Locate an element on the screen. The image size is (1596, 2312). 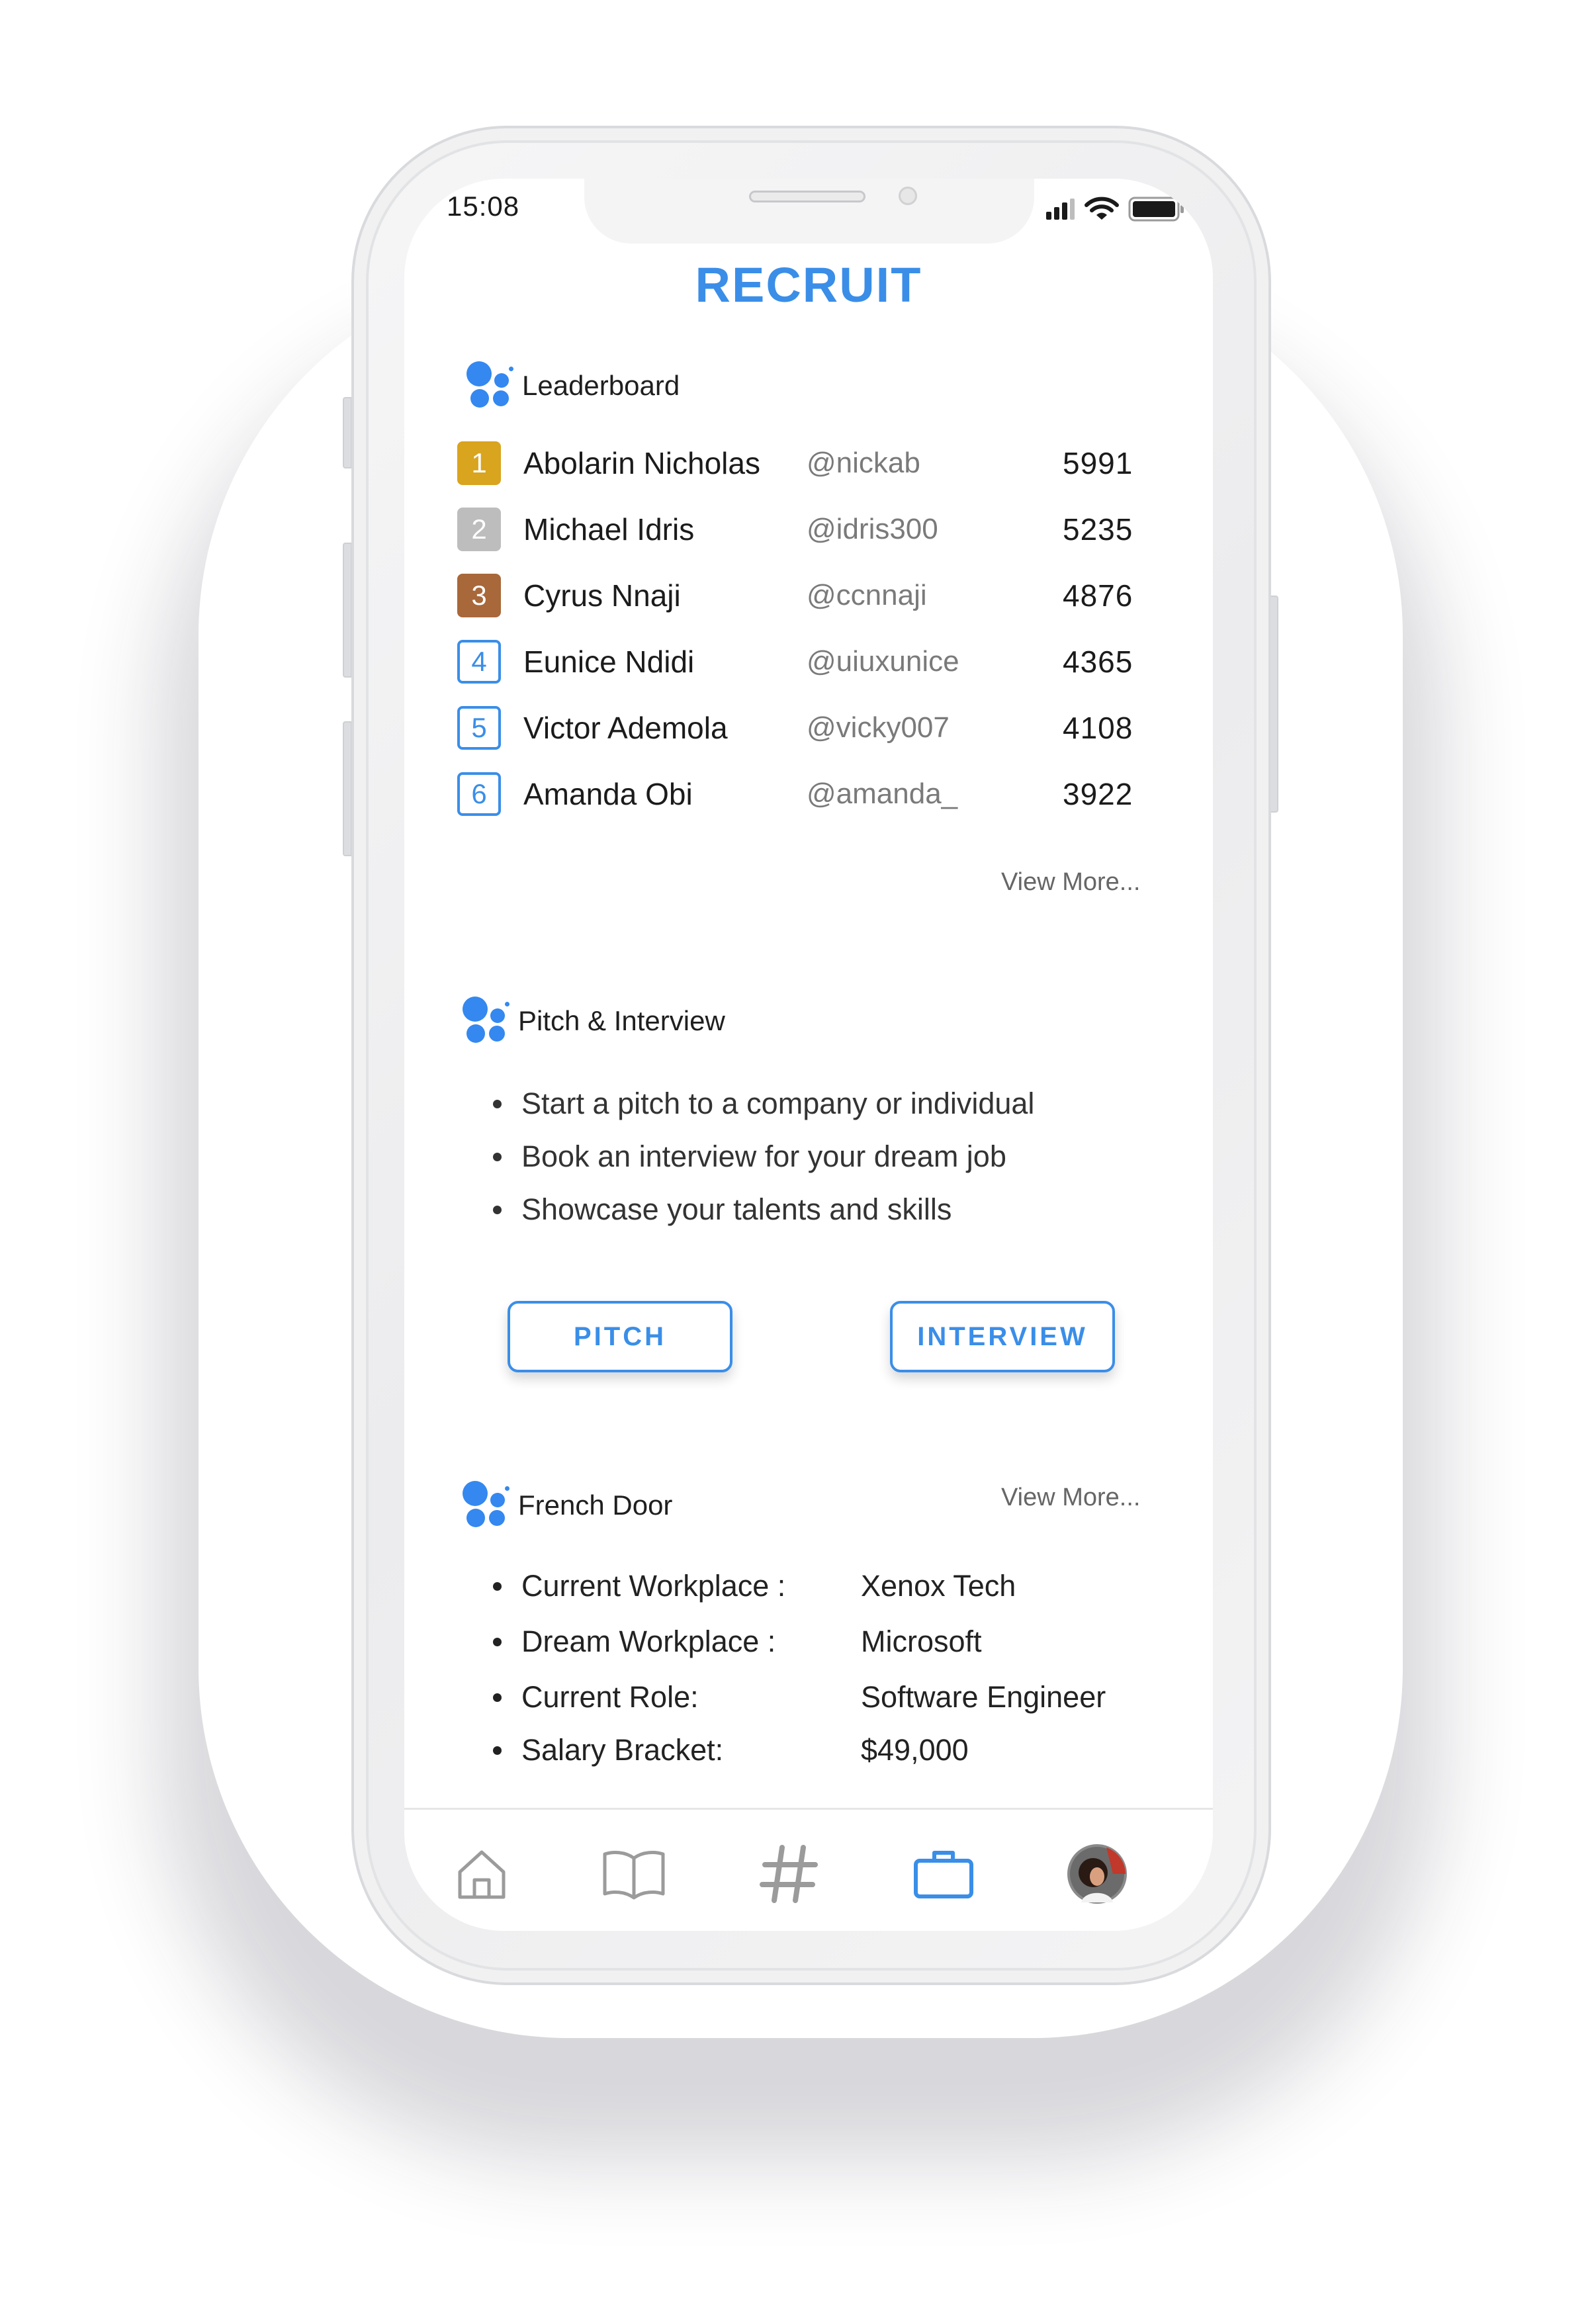
leaderboard-row: 4 Eunice Ndidi @uiuxunice 4365 is located at coordinates (808, 662).